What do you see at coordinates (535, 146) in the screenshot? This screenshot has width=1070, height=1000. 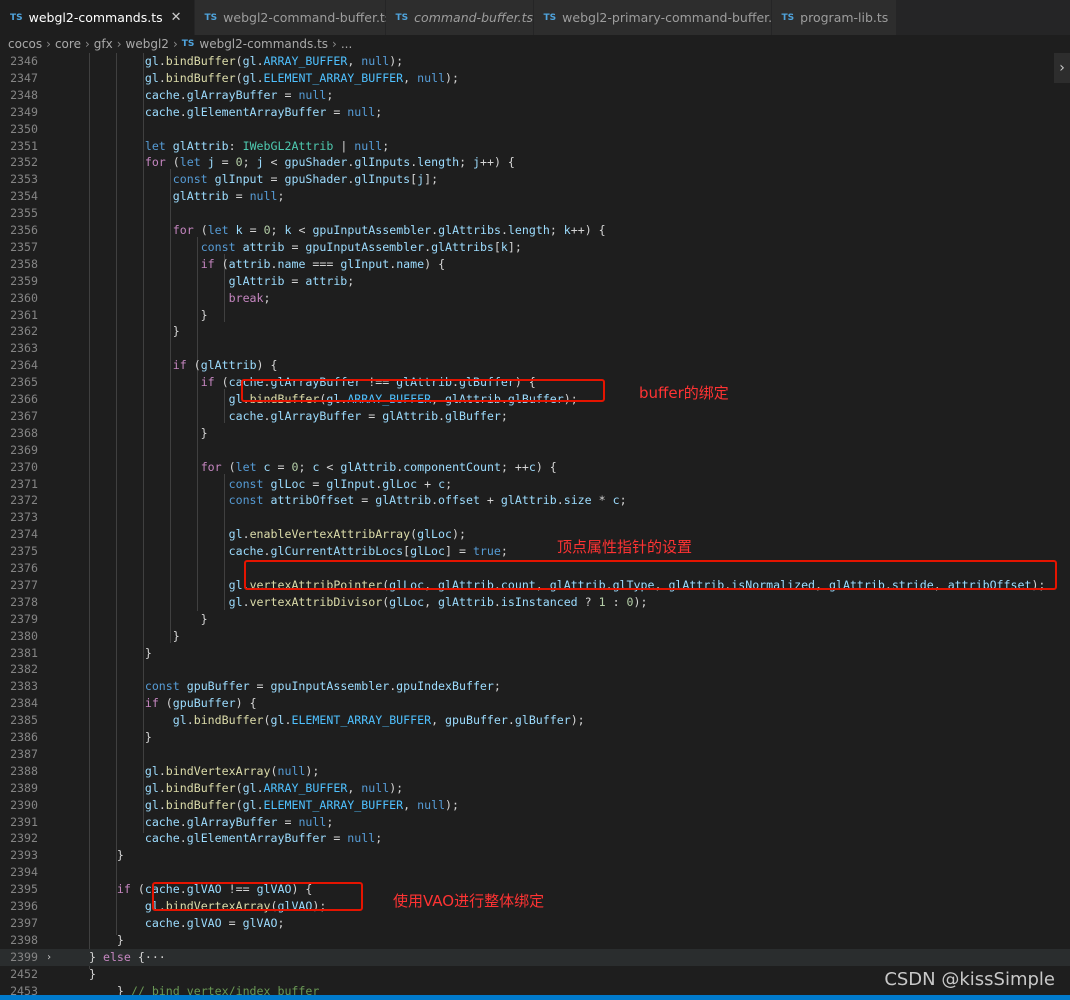 I see `code-line: 2351 let glAttrib: IWebGL2Attrib | null;` at bounding box center [535, 146].